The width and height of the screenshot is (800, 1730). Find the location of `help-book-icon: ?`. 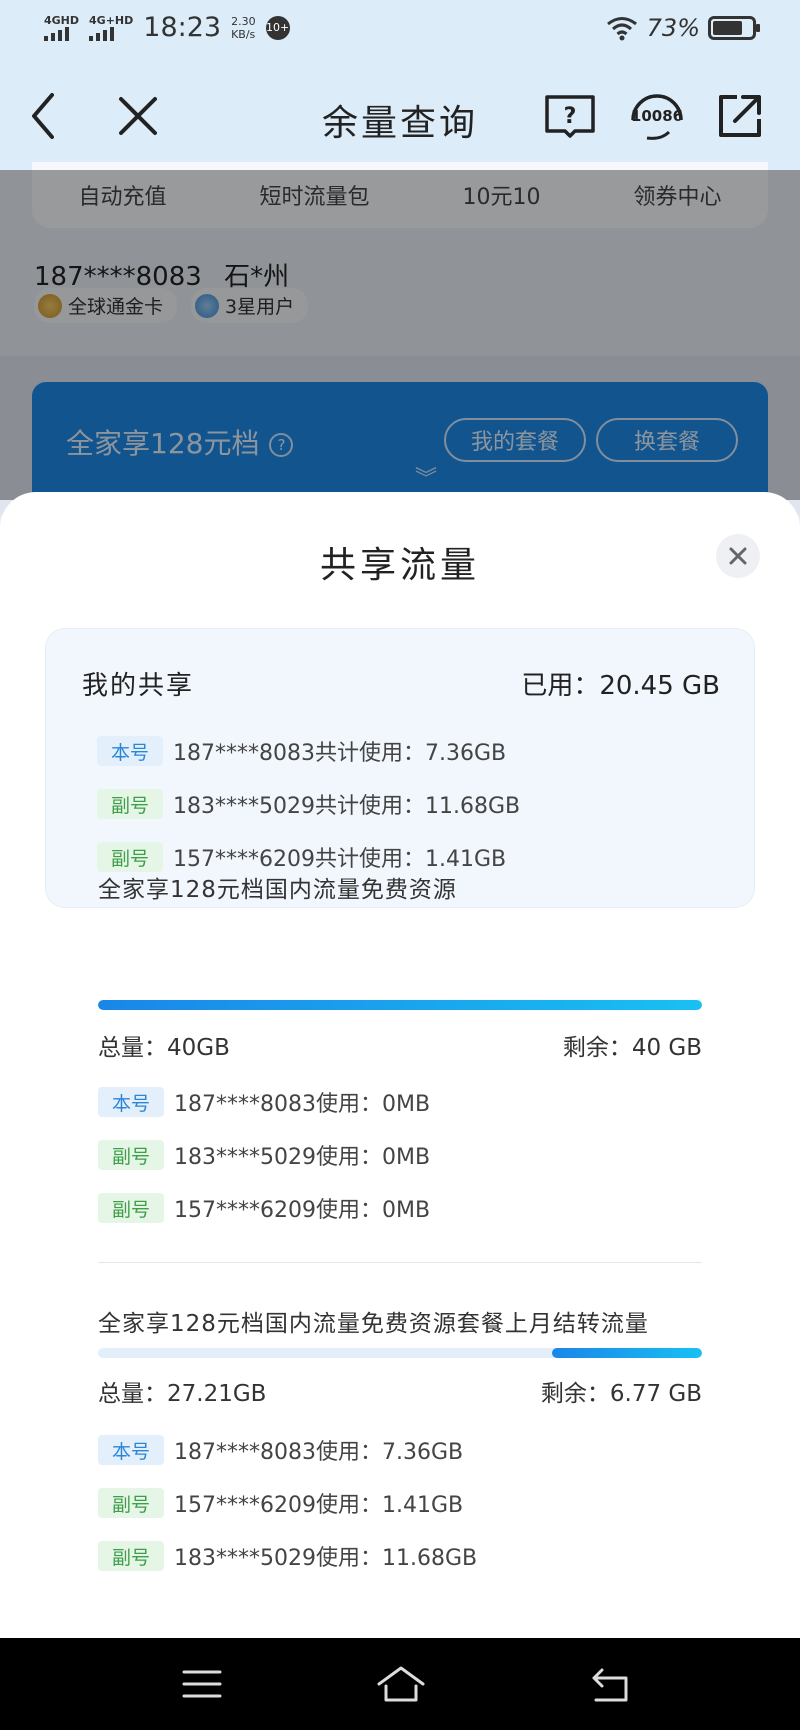

help-book-icon: ? is located at coordinates (570, 116).